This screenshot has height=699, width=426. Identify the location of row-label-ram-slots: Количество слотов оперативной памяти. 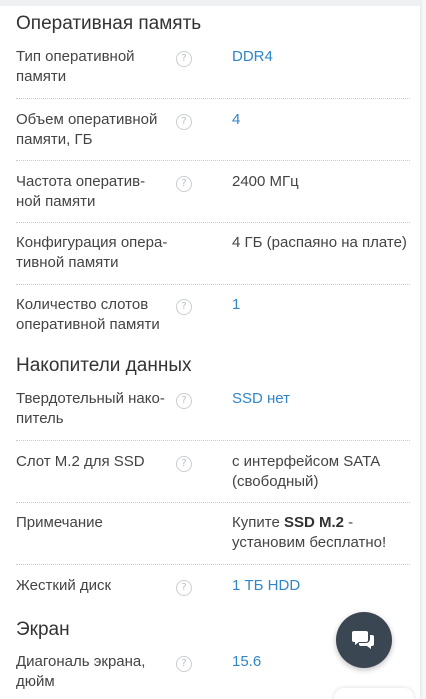
(96, 315).